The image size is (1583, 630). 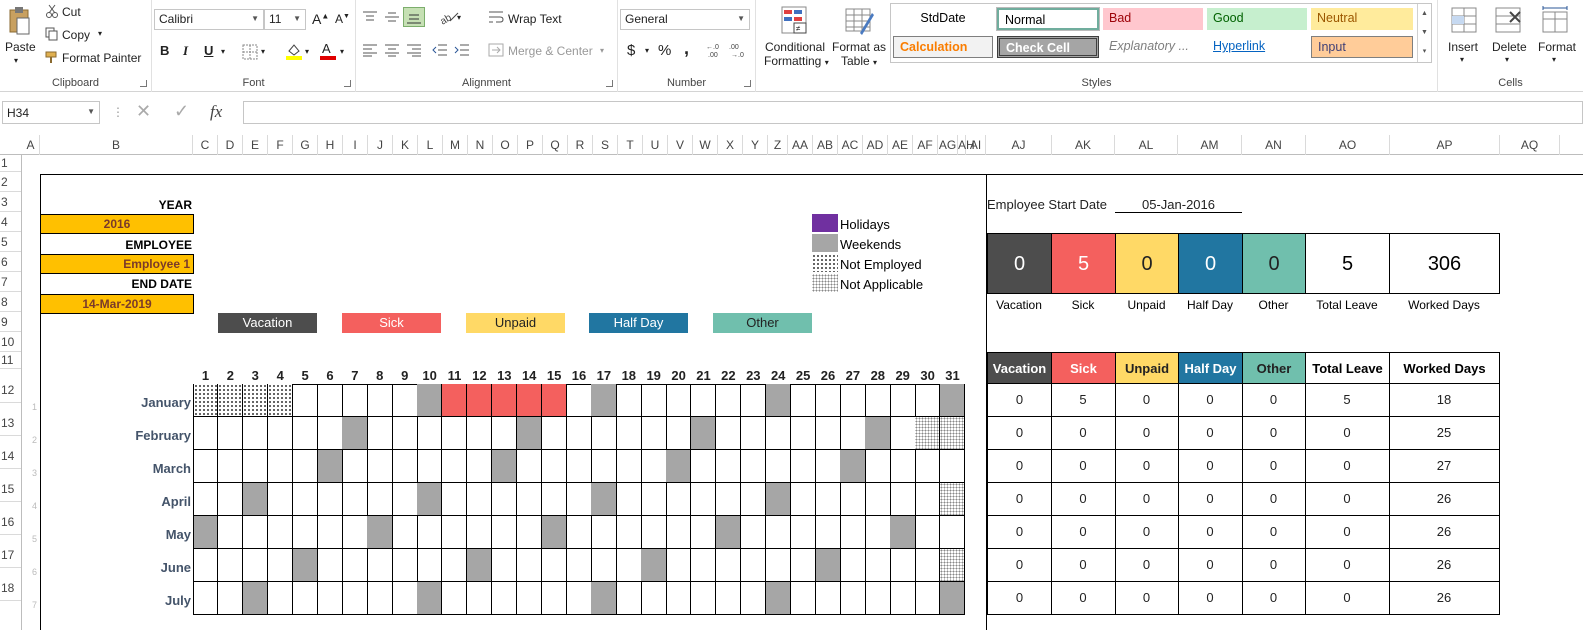 I want to click on column-header-ae: AE, so click(x=900, y=145).